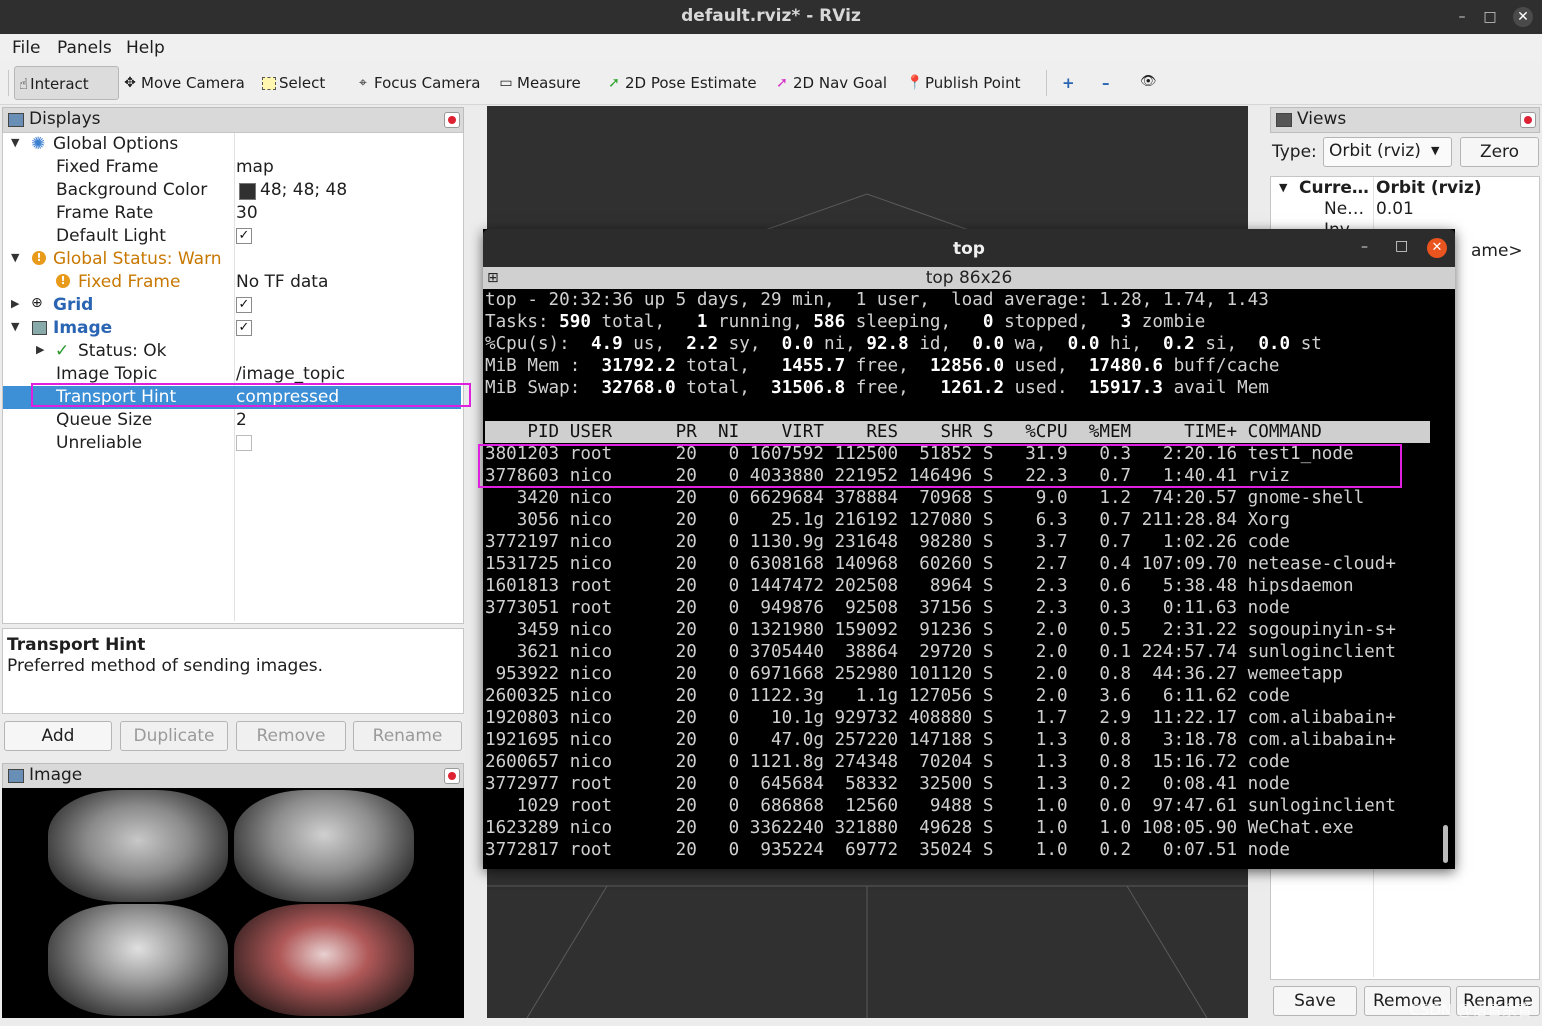 The width and height of the screenshot is (1542, 1026). Describe the element at coordinates (1395, 209) in the screenshot. I see `near-clip-value: 0.01` at that location.